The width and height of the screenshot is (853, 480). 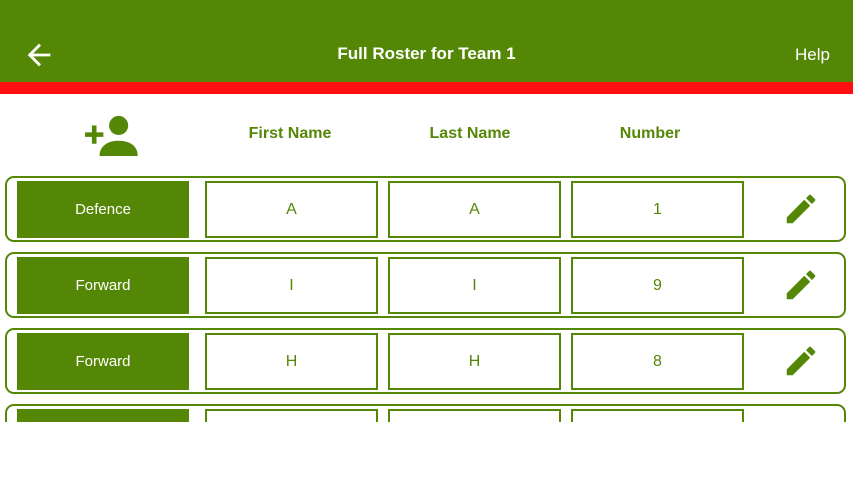 What do you see at coordinates (111, 135) in the screenshot?
I see `add-person-icon` at bounding box center [111, 135].